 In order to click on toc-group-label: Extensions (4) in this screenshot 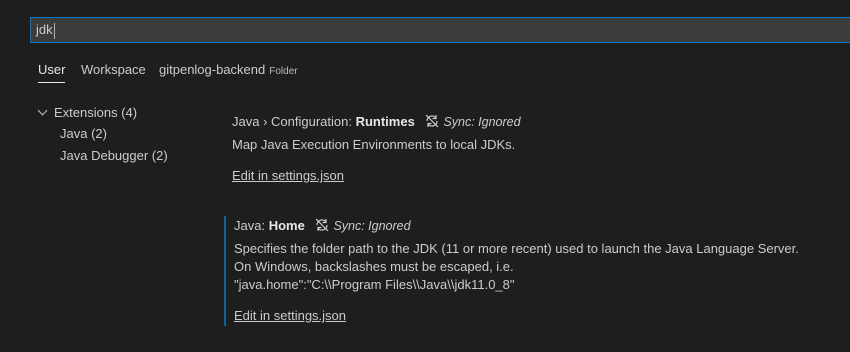, I will do `click(96, 112)`.